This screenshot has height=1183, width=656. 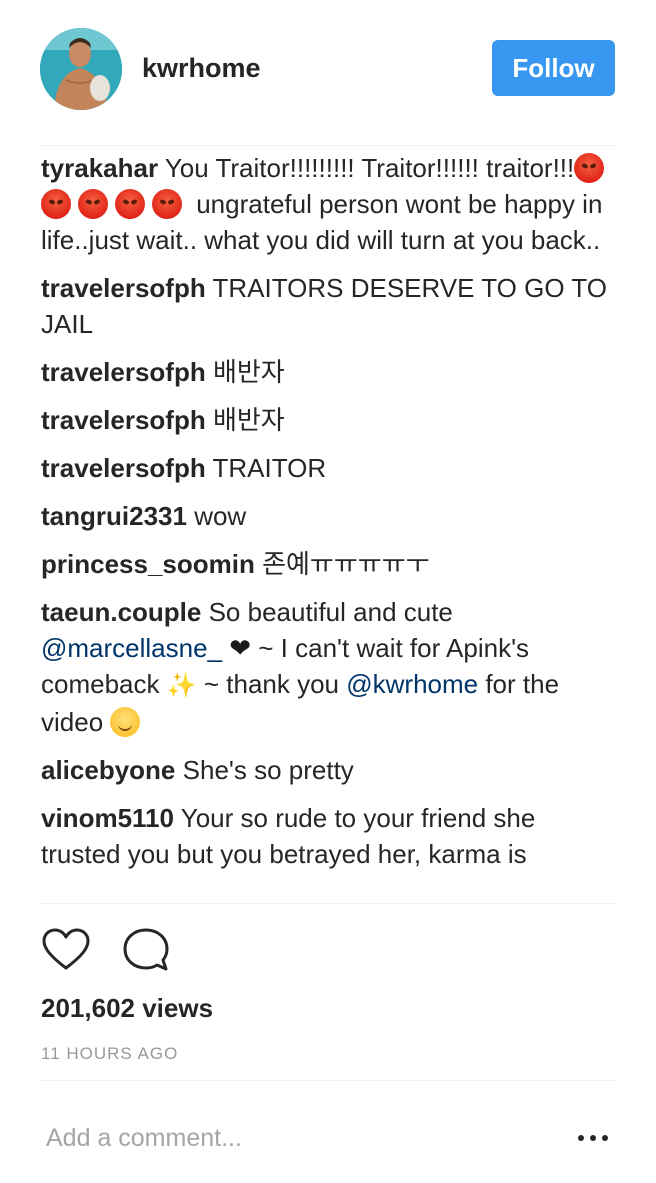 What do you see at coordinates (107, 818) in the screenshot?
I see `comment-author: vinom5110` at bounding box center [107, 818].